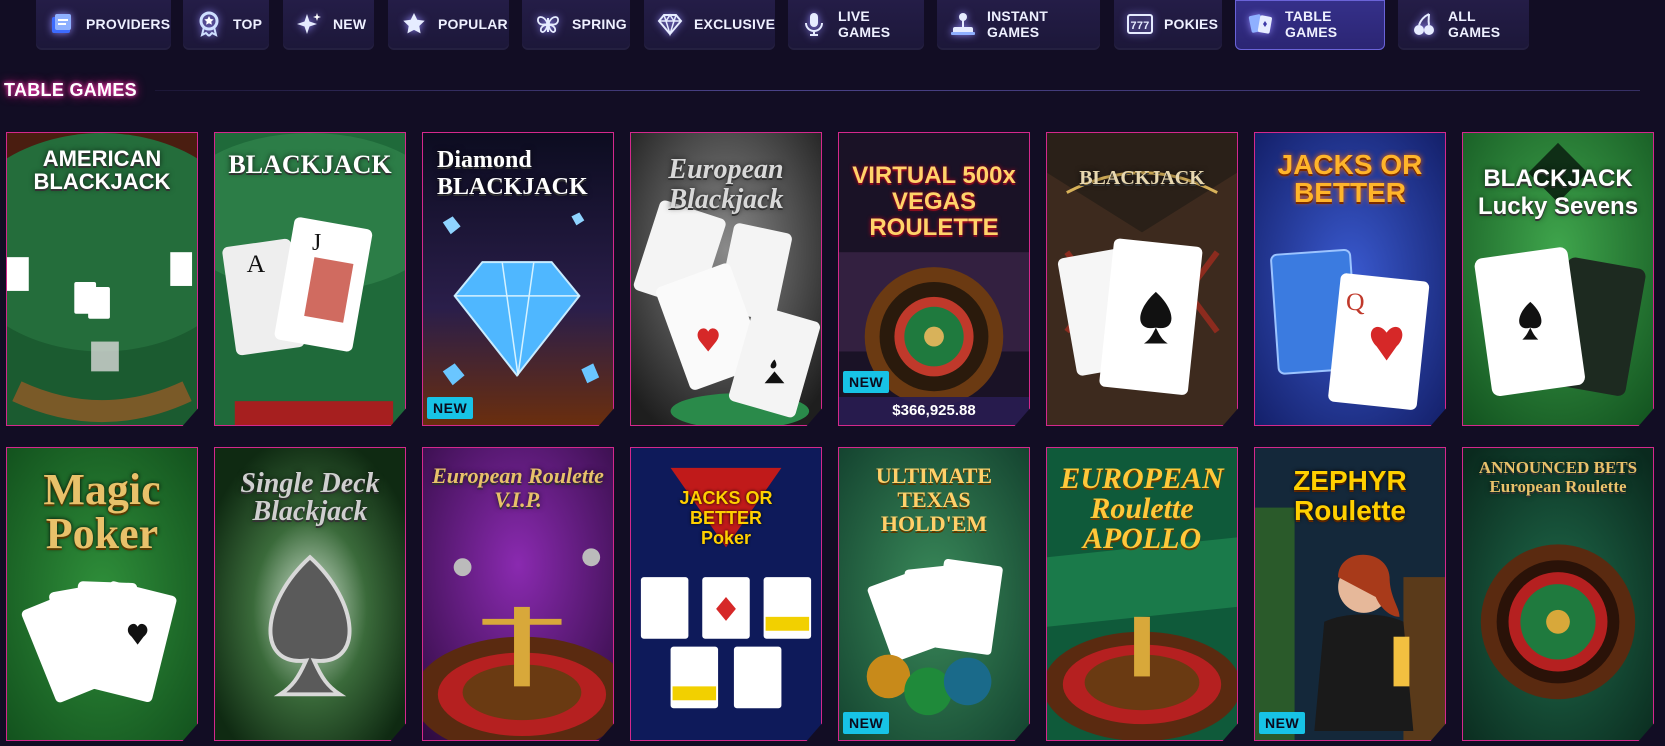 Image resolution: width=1665 pixels, height=746 pixels. I want to click on game-title: Magic Poker, so click(102, 511).